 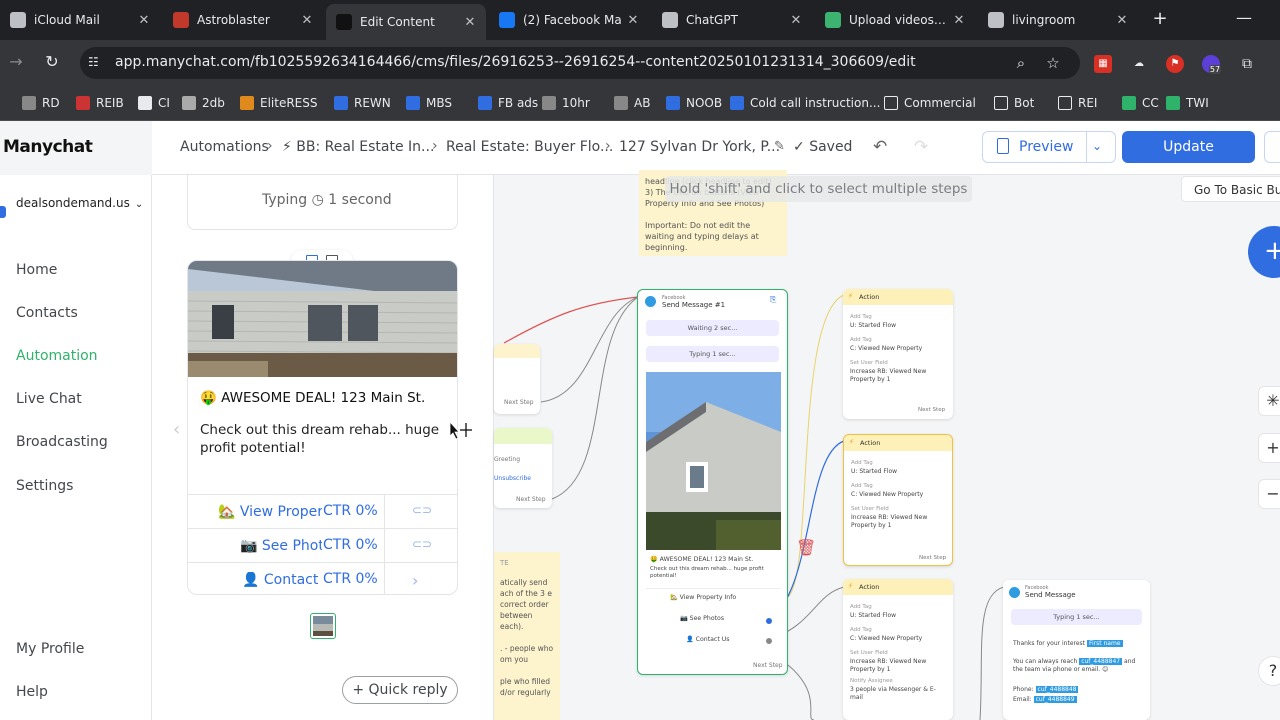 I want to click on help-icon: ?, so click(x=1269, y=671).